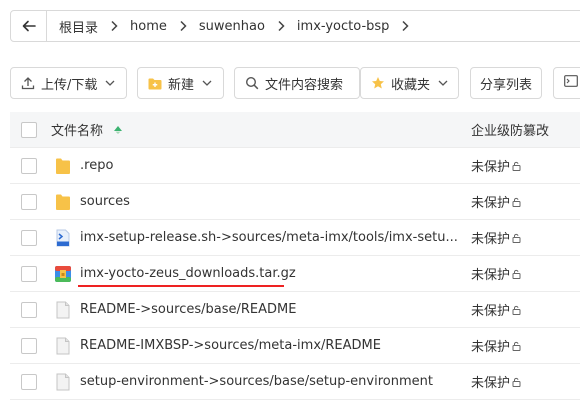 Image resolution: width=580 pixels, height=408 pixels. What do you see at coordinates (63, 274) in the screenshot?
I see `archive-icon` at bounding box center [63, 274].